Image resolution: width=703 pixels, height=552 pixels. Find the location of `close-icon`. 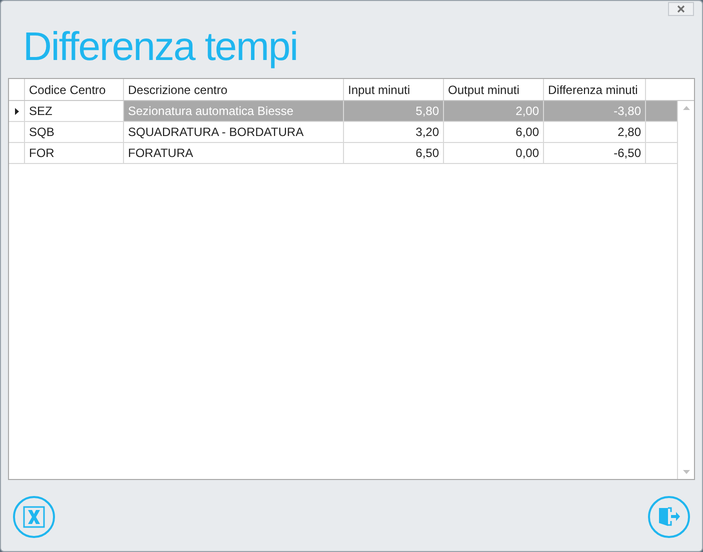

close-icon is located at coordinates (681, 9).